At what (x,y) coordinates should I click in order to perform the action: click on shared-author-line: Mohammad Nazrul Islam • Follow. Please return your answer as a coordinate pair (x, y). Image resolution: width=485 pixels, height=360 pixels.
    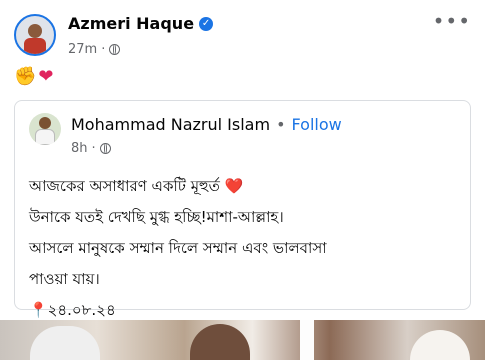
    Looking at the image, I should click on (206, 124).